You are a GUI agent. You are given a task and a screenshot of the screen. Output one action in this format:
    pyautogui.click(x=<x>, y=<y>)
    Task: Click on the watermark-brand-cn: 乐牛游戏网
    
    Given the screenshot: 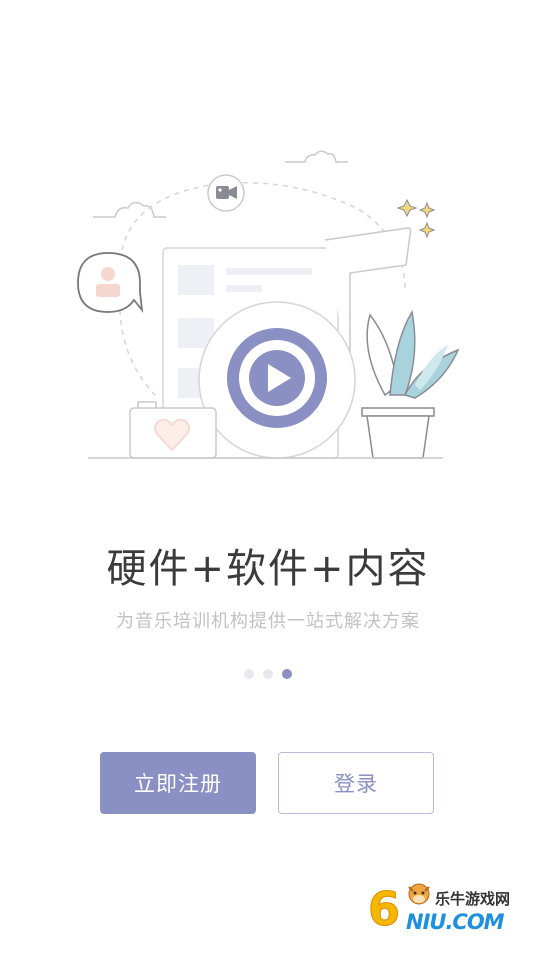 What is the action you would take?
    pyautogui.click(x=473, y=899)
    